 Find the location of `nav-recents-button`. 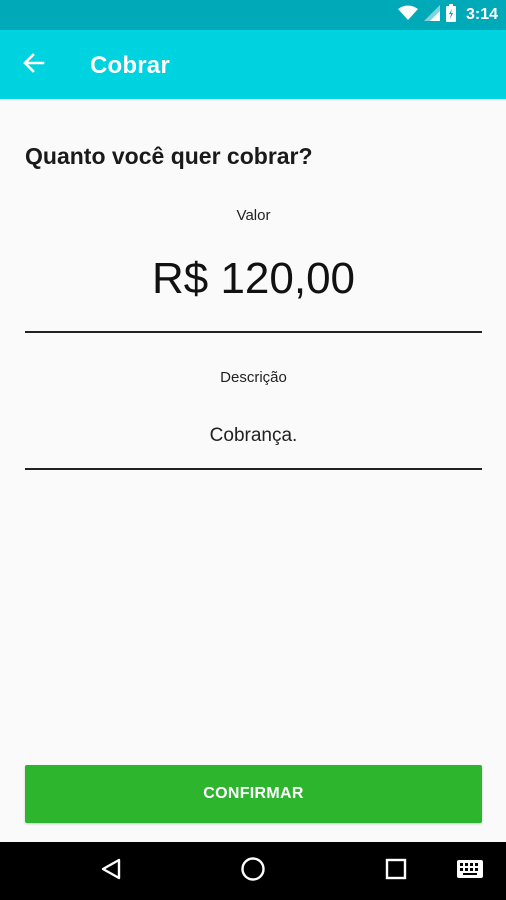

nav-recents-button is located at coordinates (396, 871).